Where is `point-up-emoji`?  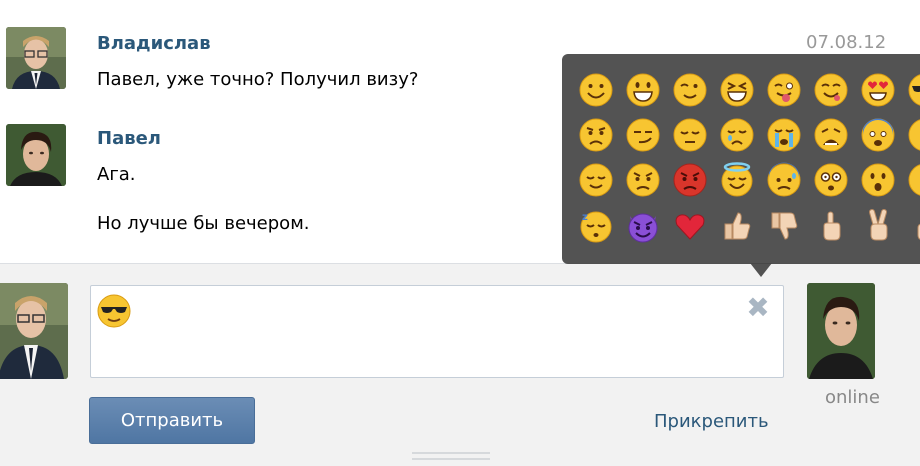
point-up-emoji is located at coordinates (831, 226).